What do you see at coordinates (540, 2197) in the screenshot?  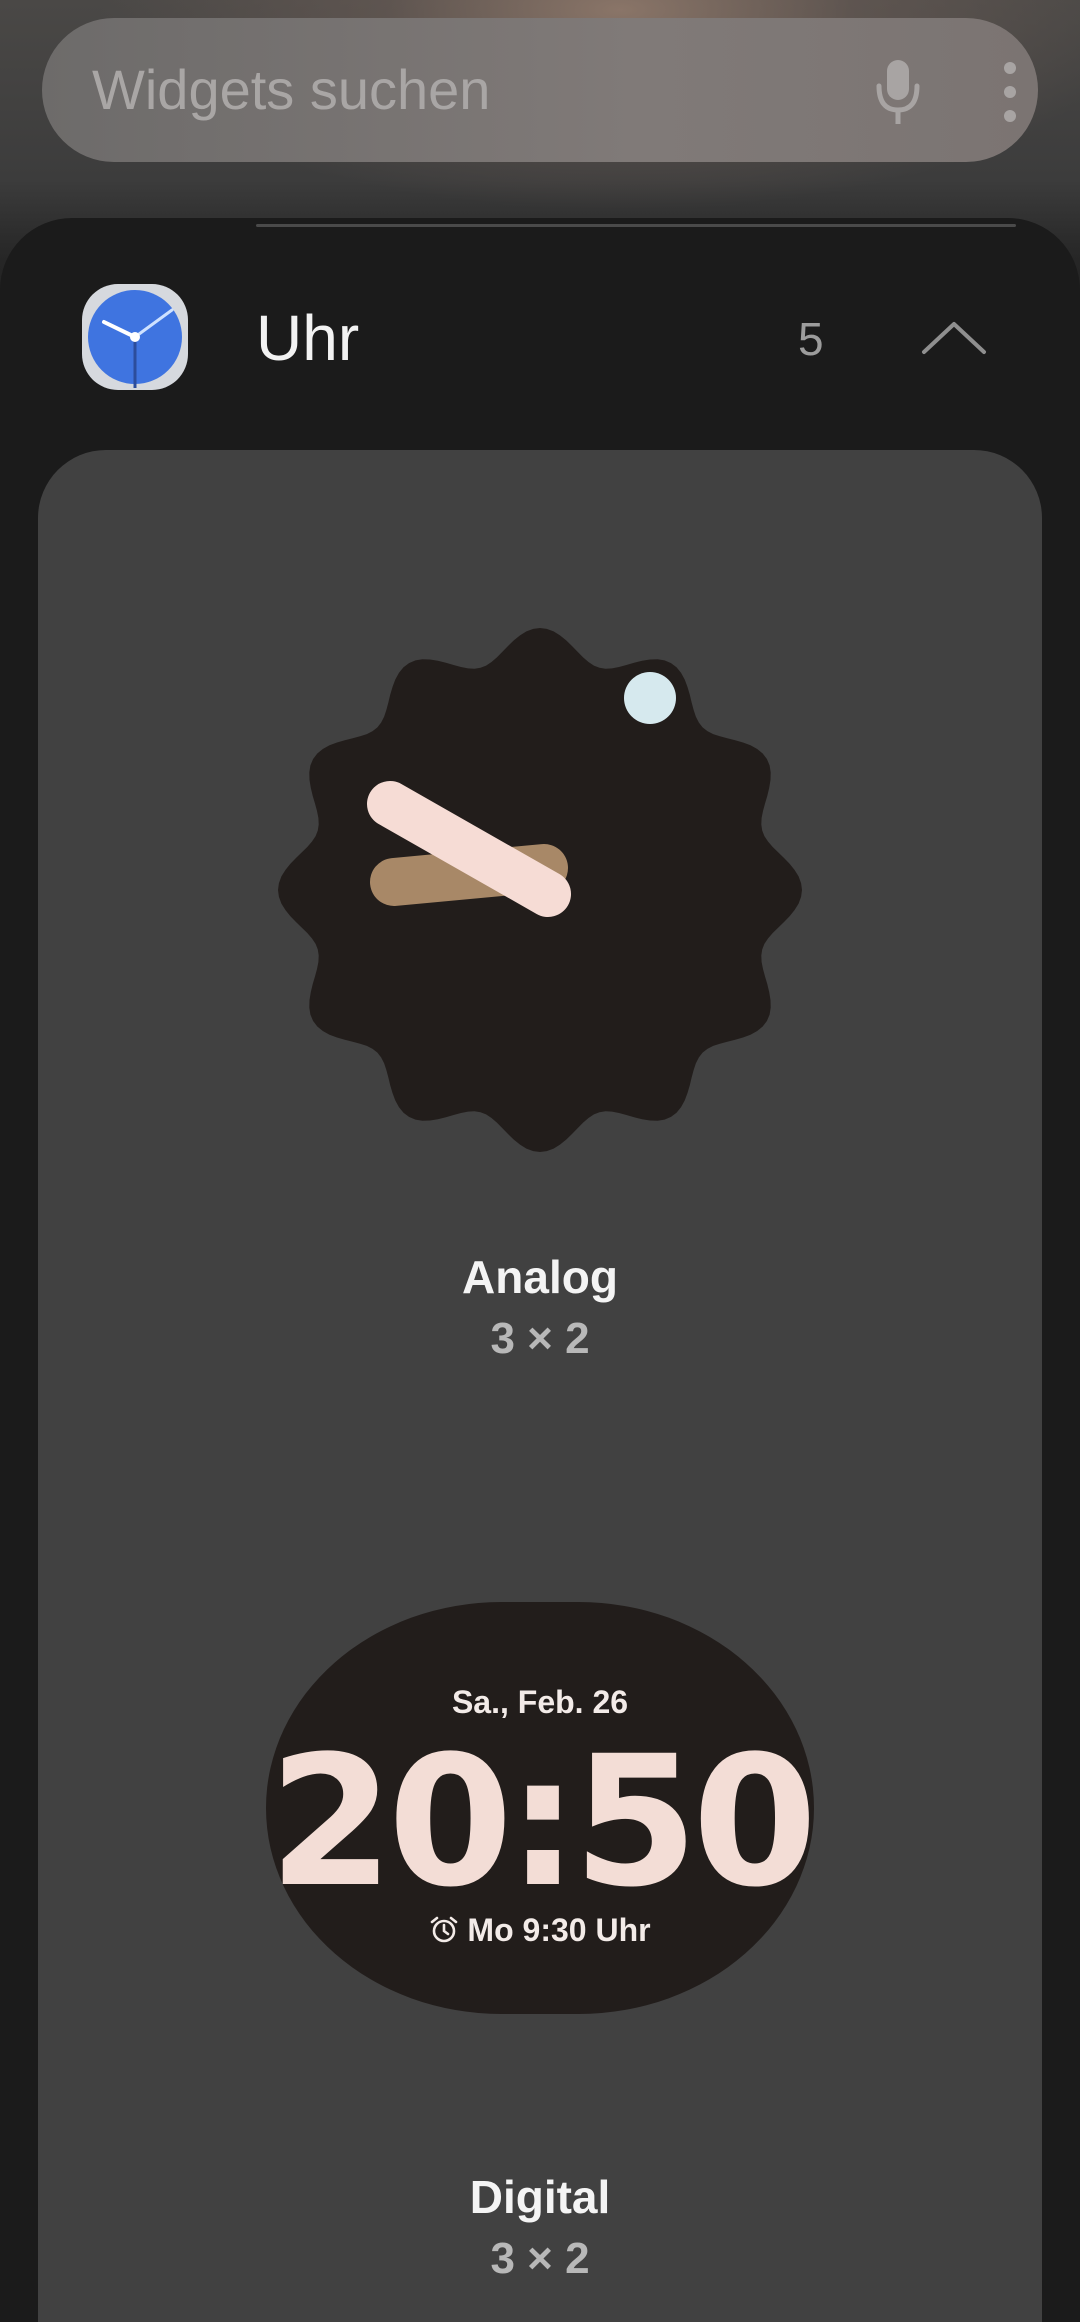 I see `widget-title-digital: Digital` at bounding box center [540, 2197].